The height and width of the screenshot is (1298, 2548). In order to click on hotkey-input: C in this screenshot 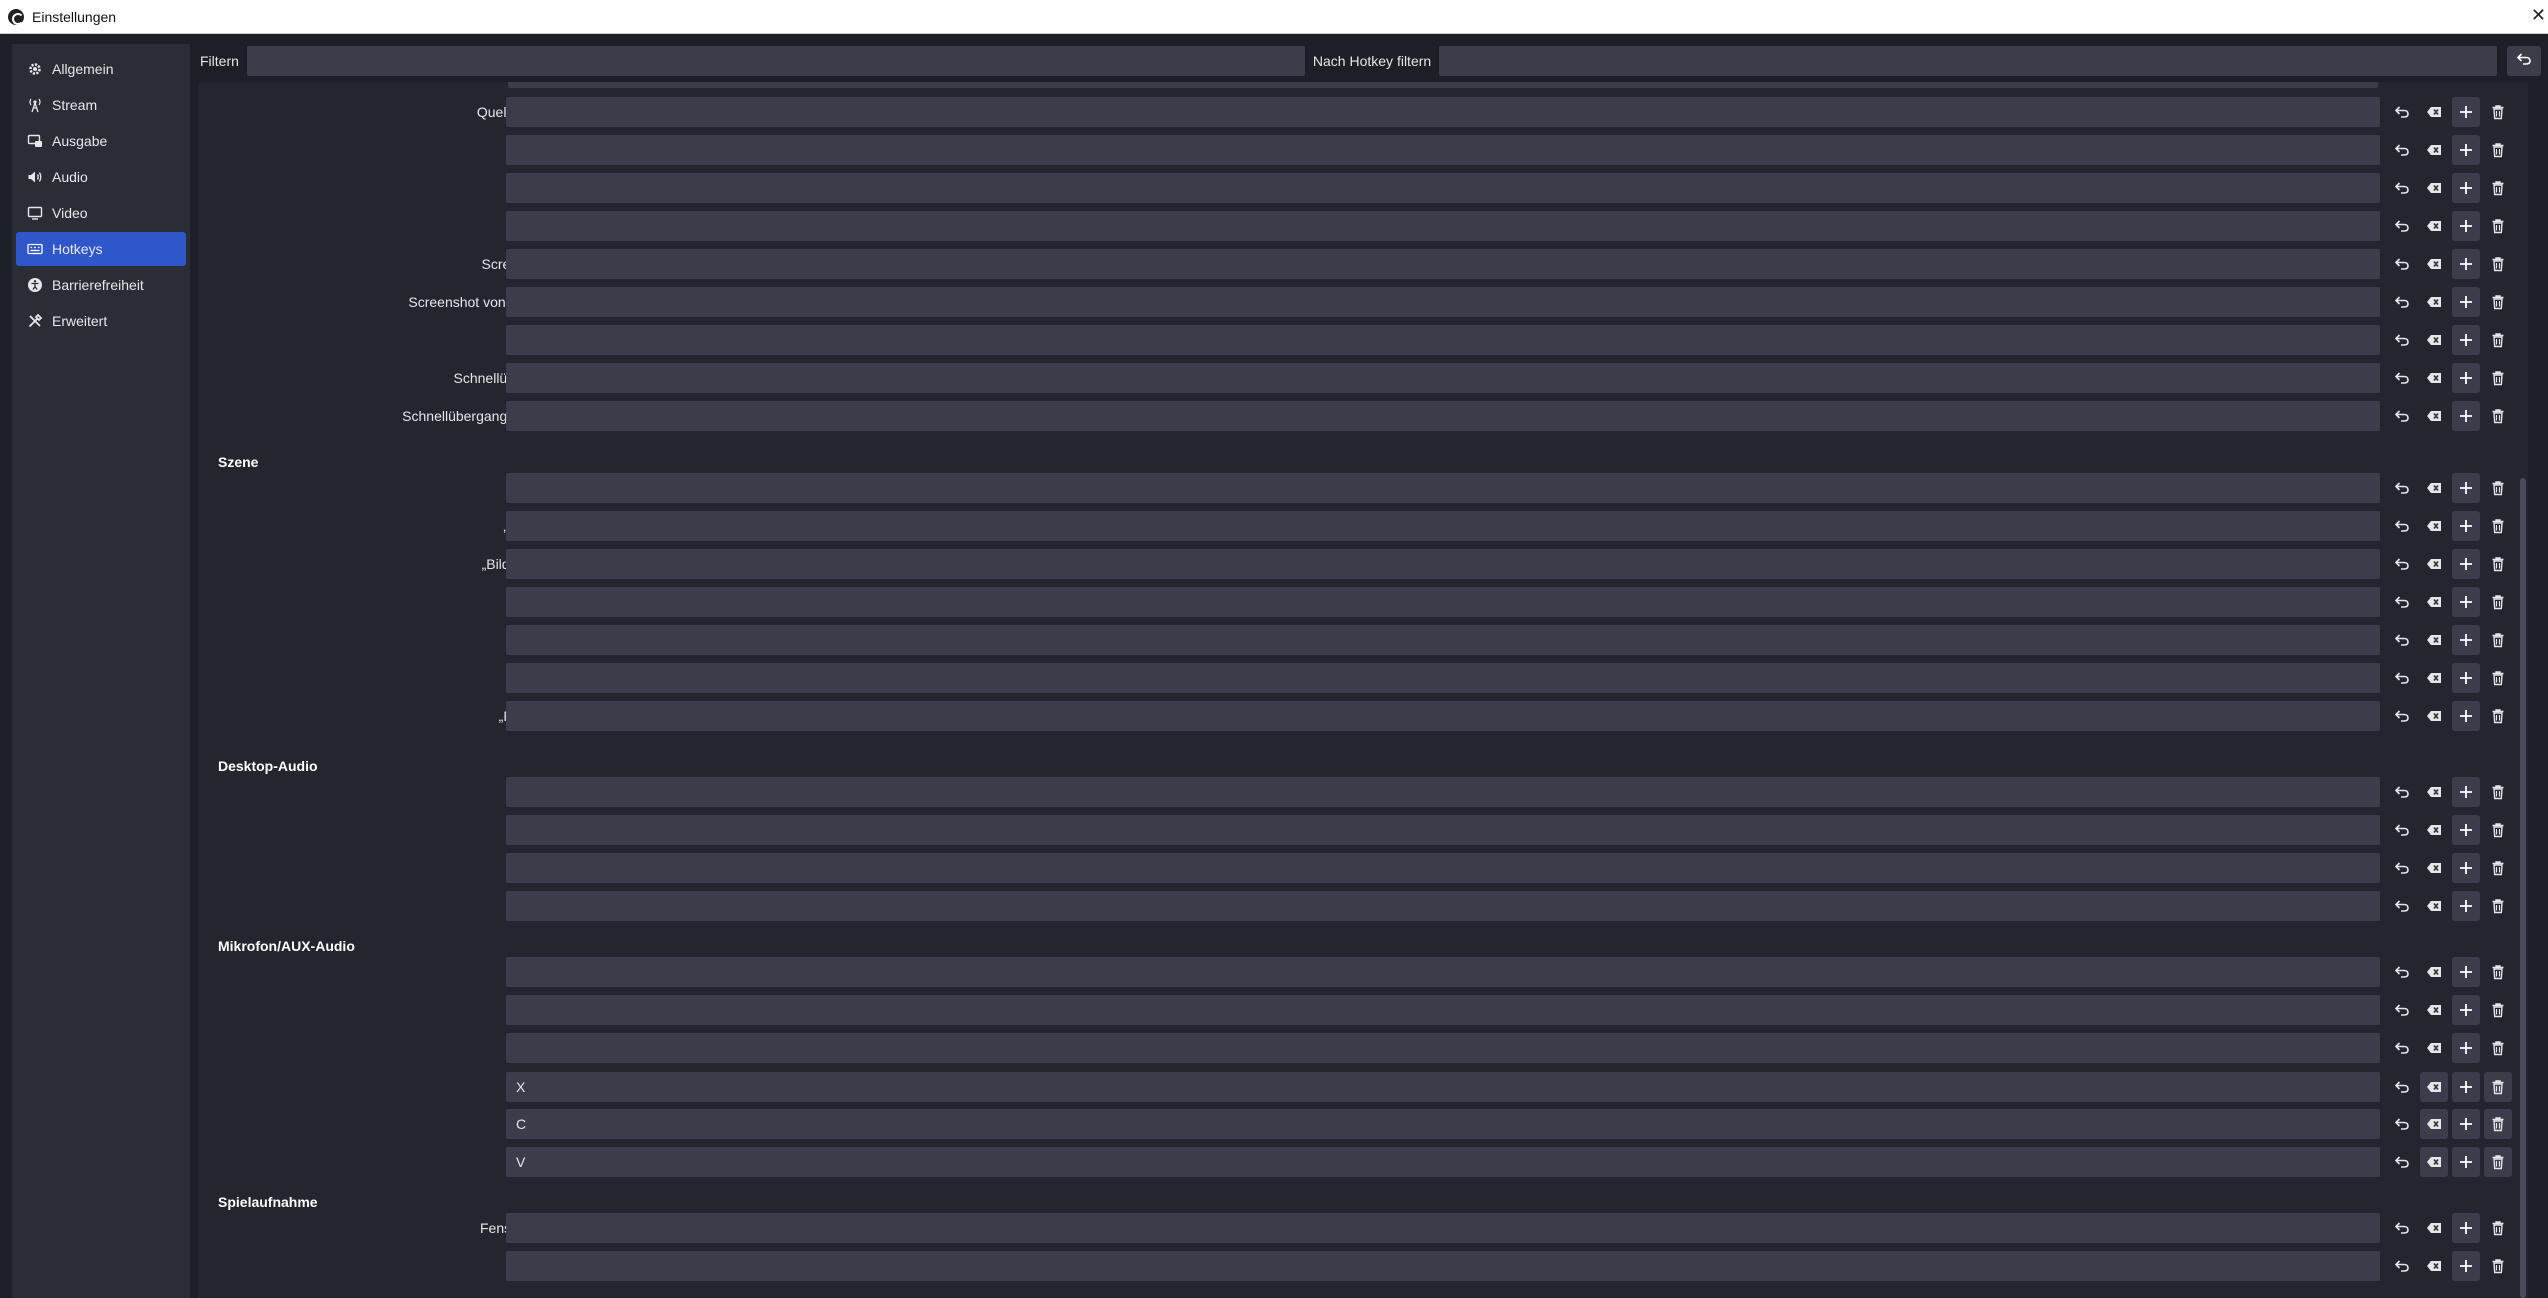, I will do `click(1443, 1124)`.